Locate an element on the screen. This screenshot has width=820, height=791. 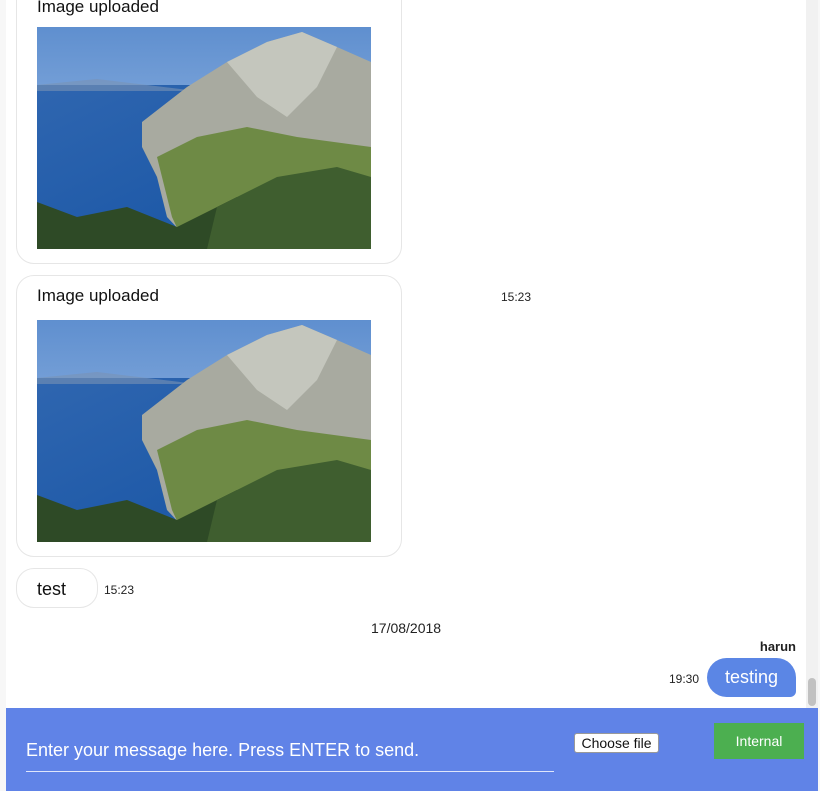
scrollbar-thumb is located at coordinates (812, 692).